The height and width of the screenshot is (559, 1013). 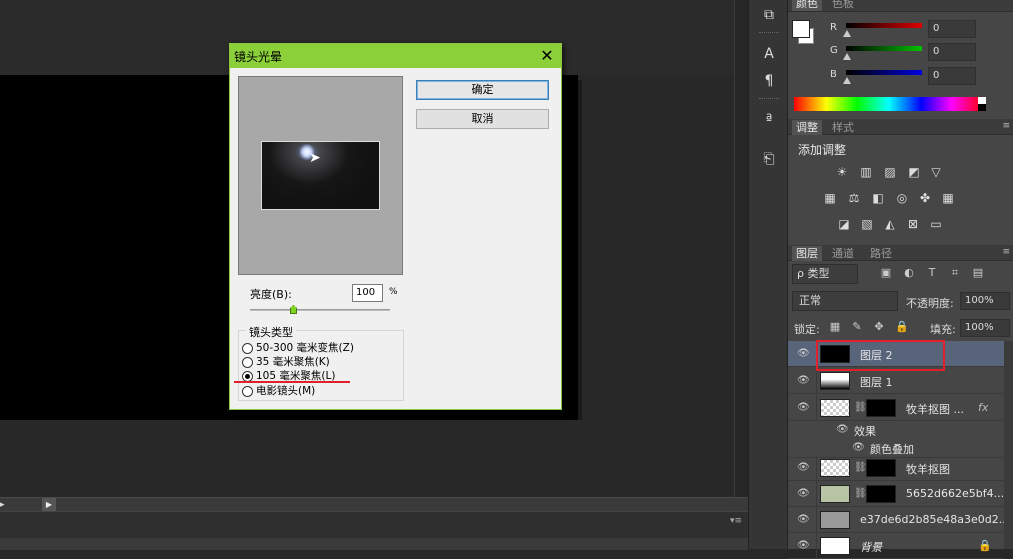 I want to click on lock-all-icon: 🔒, so click(x=902, y=327).